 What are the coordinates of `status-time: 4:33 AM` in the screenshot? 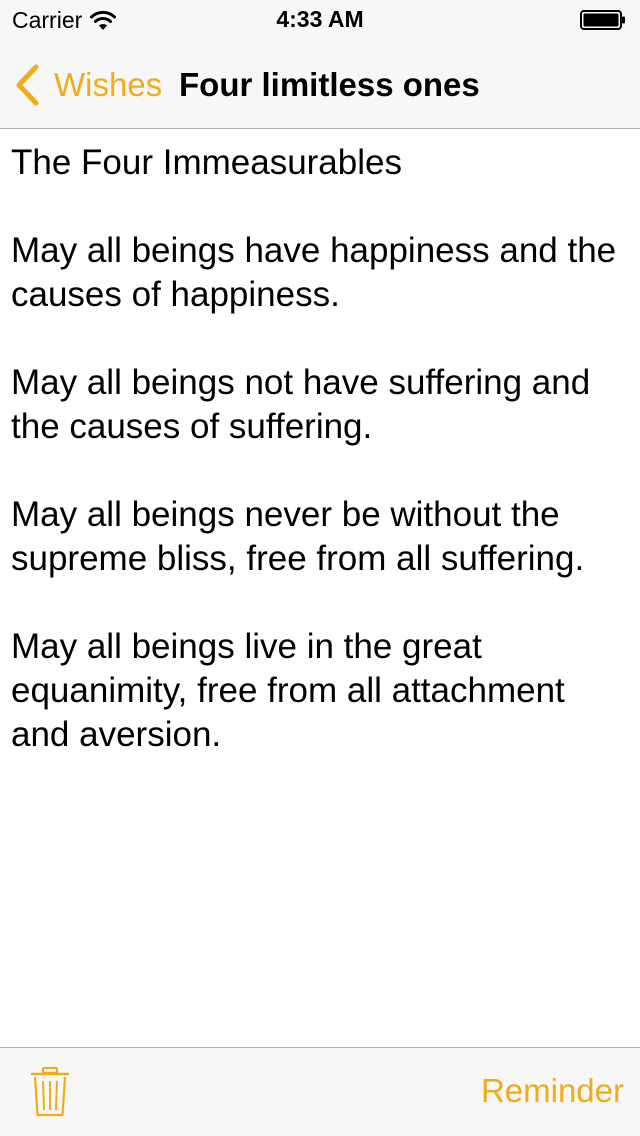 It's located at (320, 19).